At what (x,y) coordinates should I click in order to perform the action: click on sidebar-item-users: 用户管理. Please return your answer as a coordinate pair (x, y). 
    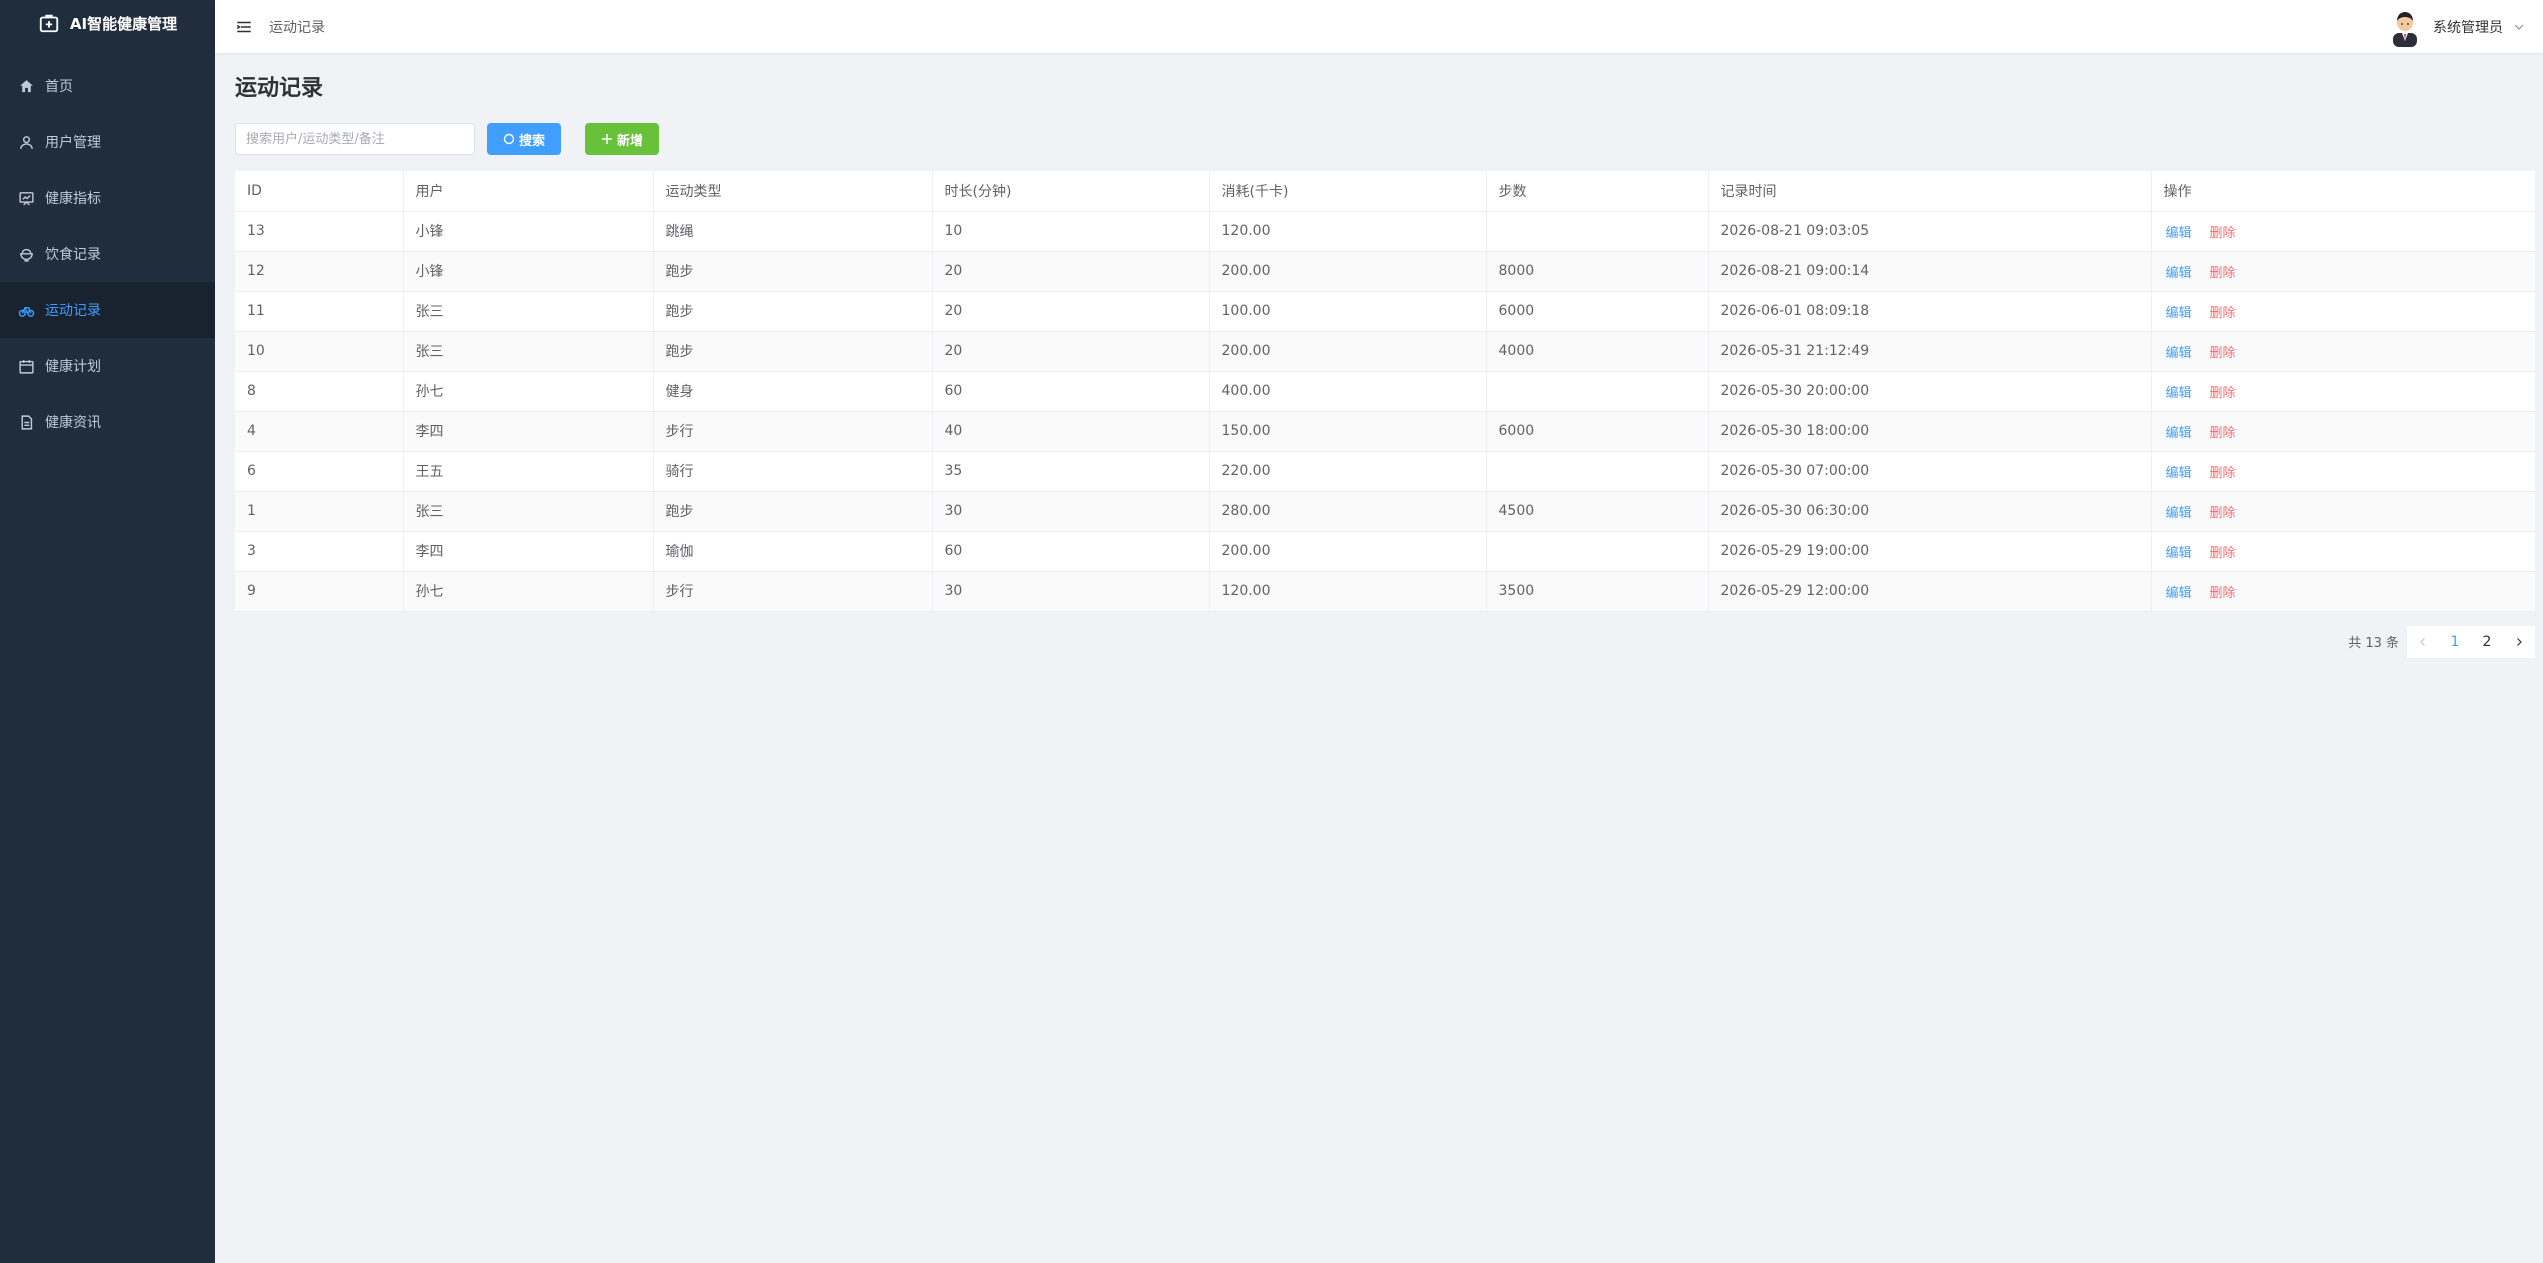
    Looking at the image, I should click on (107, 142).